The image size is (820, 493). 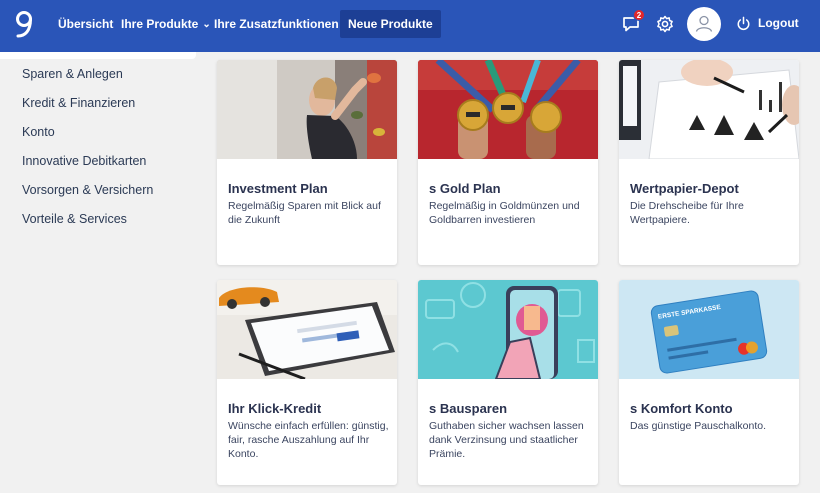 I want to click on nav-zusatzfunktionen: Ihre Zusatzfunktionen⌄, so click(x=282, y=24).